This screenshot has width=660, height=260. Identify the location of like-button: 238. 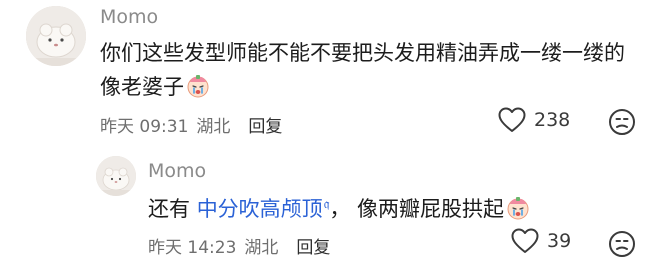
(534, 120).